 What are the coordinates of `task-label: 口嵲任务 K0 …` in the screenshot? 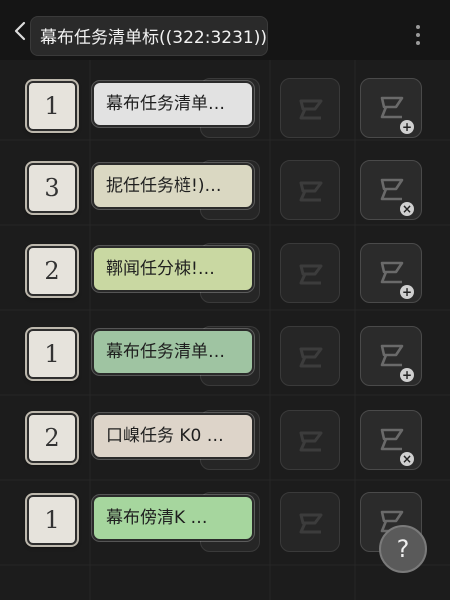 It's located at (173, 436).